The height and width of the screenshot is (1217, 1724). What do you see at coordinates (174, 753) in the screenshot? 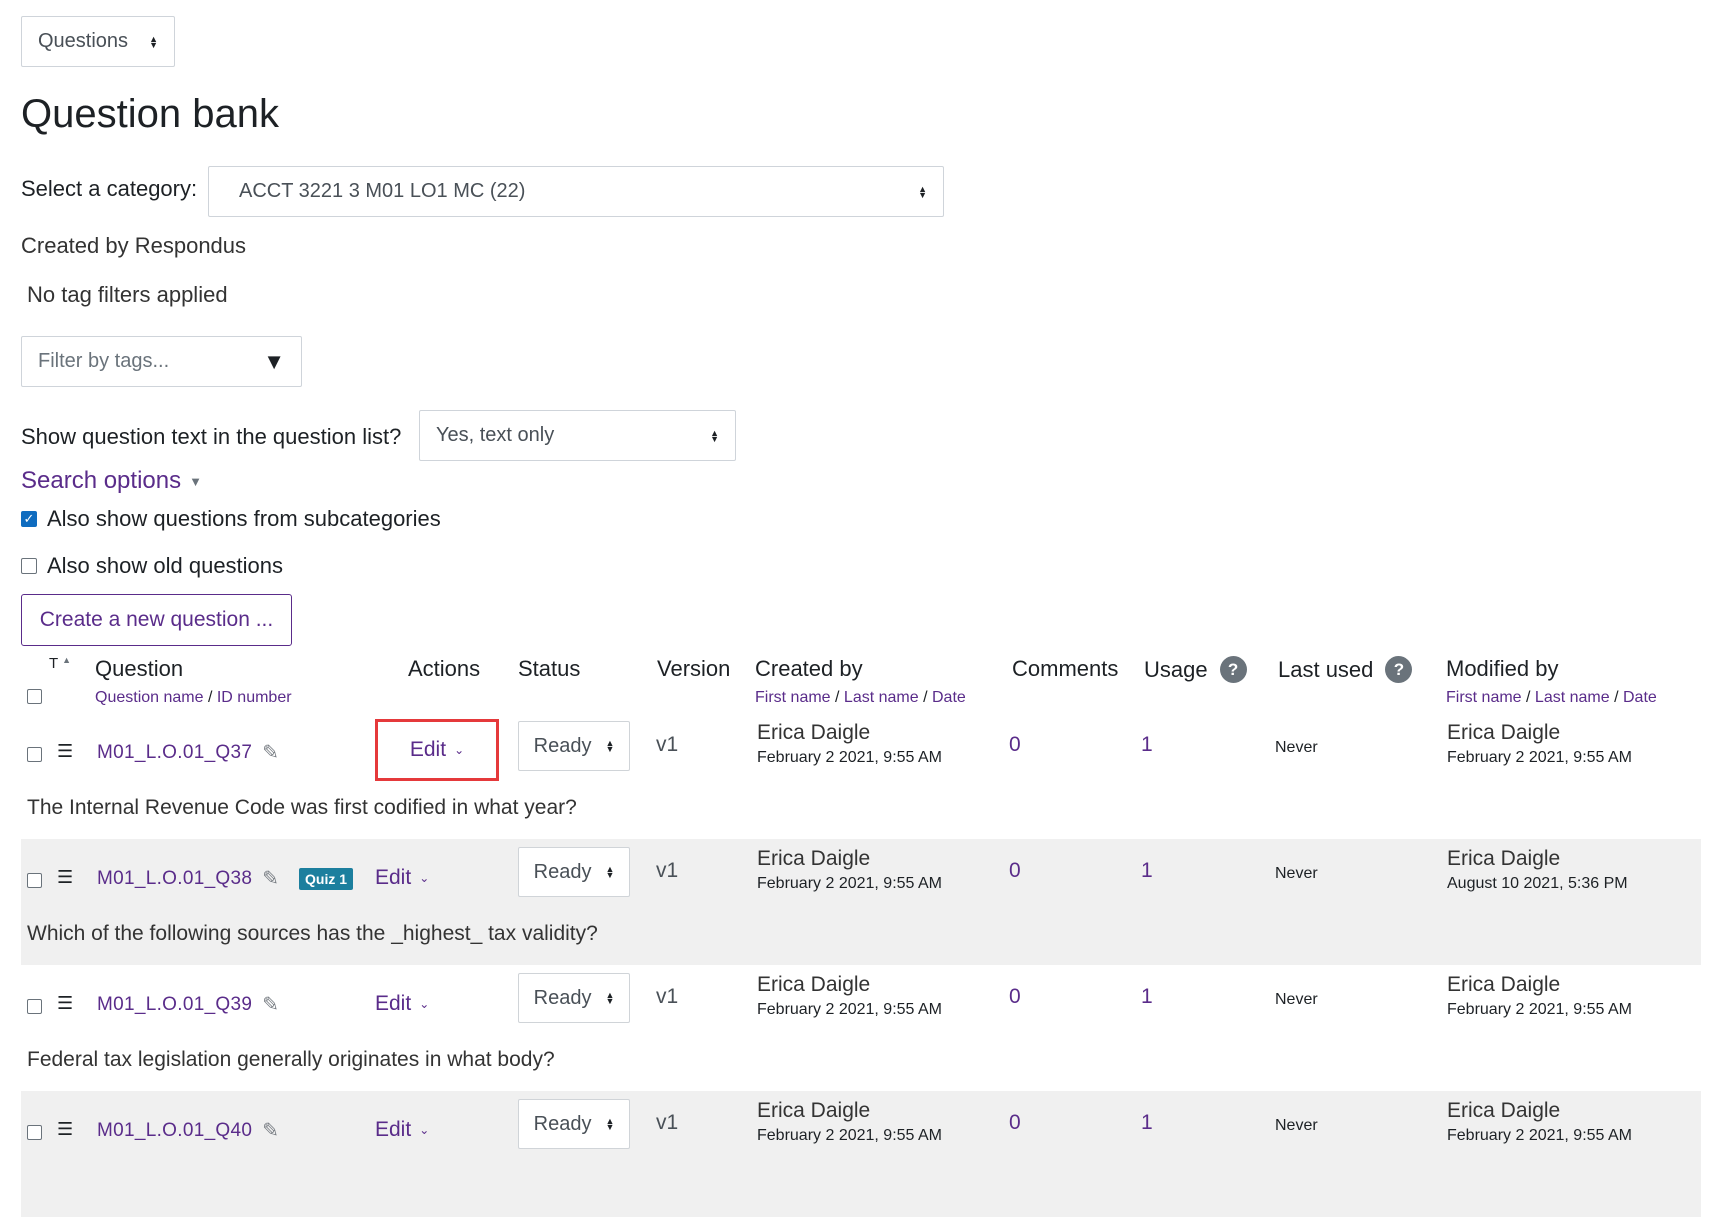
I see `question-name-link: M01_L.O.01_Q37` at bounding box center [174, 753].